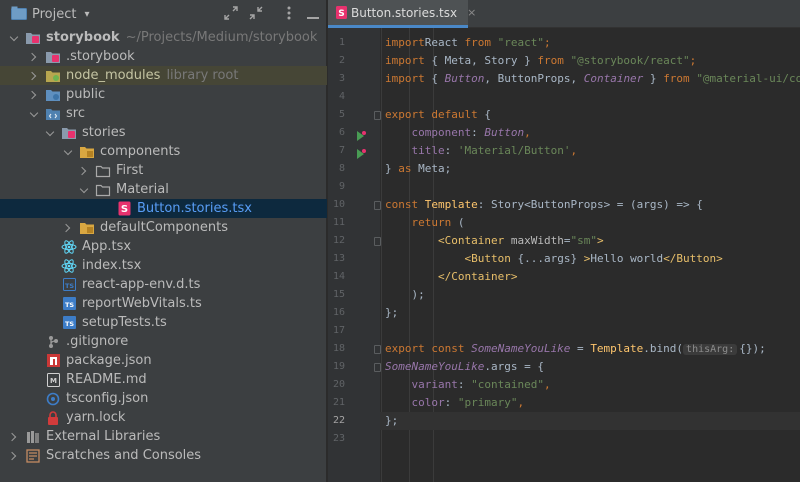 The height and width of the screenshot is (482, 800). What do you see at coordinates (428, 348) in the screenshot?
I see `code-token: export const` at bounding box center [428, 348].